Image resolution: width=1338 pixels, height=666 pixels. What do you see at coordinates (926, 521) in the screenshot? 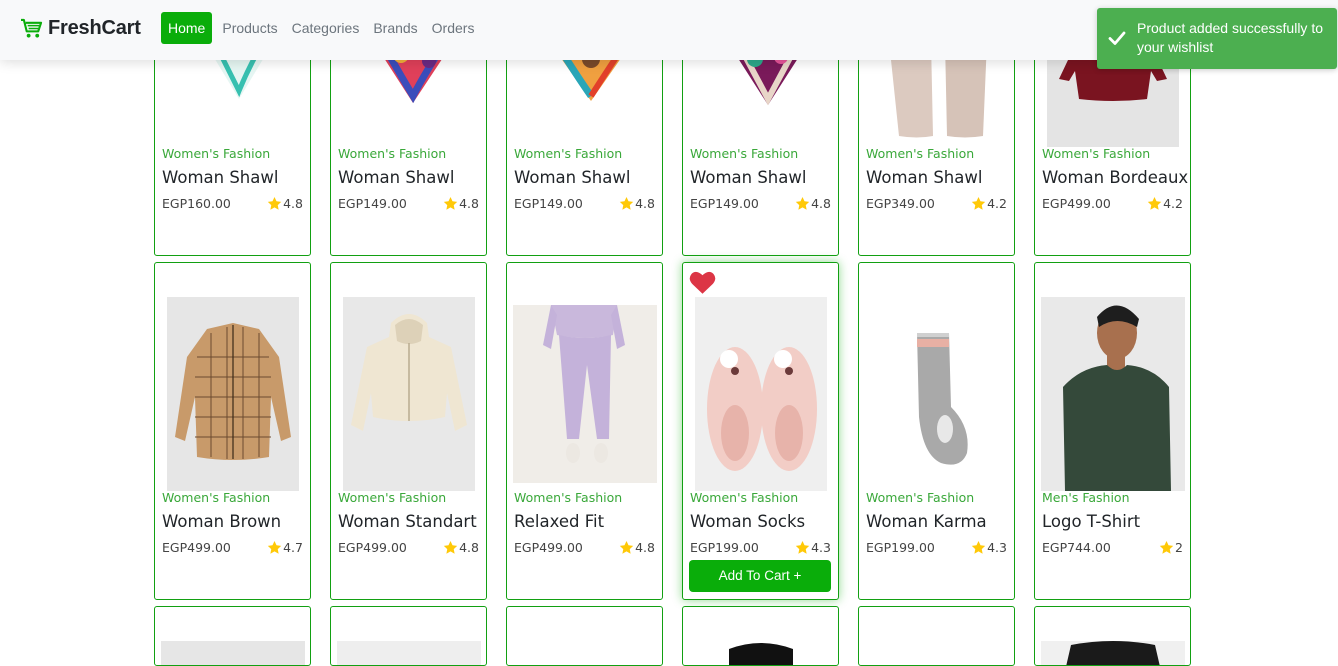
I see `product-title: Woman Karma` at bounding box center [926, 521].